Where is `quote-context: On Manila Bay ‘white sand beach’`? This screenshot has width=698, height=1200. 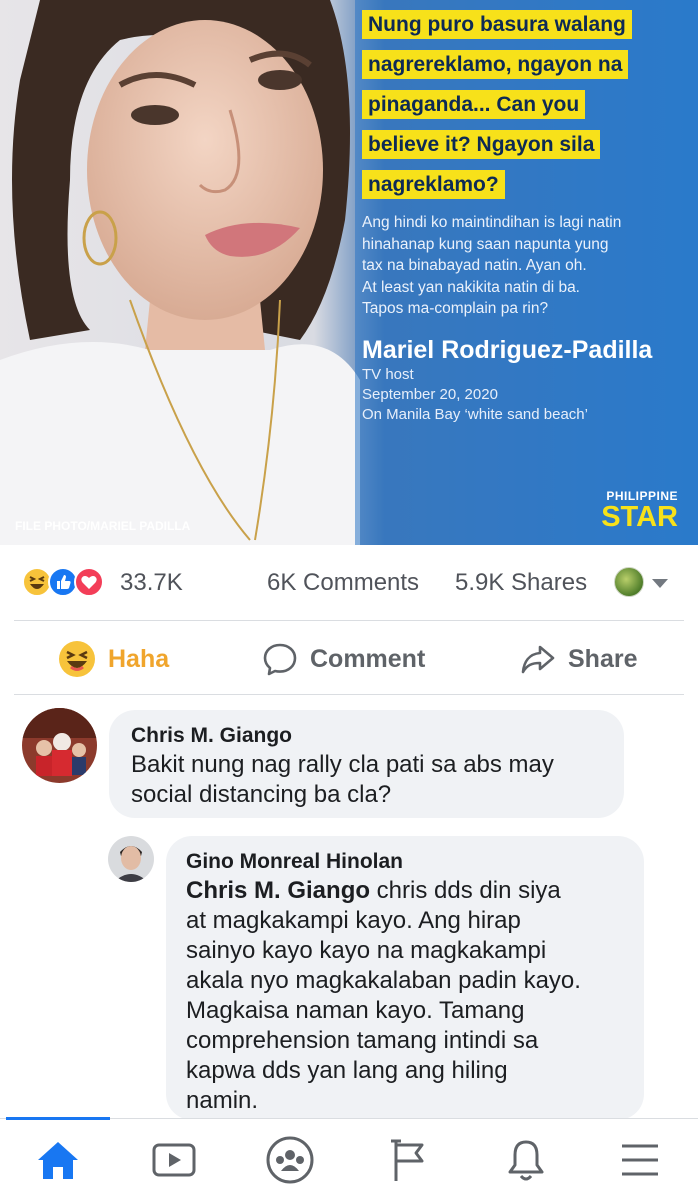 quote-context: On Manila Bay ‘white sand beach’ is located at coordinates (475, 414).